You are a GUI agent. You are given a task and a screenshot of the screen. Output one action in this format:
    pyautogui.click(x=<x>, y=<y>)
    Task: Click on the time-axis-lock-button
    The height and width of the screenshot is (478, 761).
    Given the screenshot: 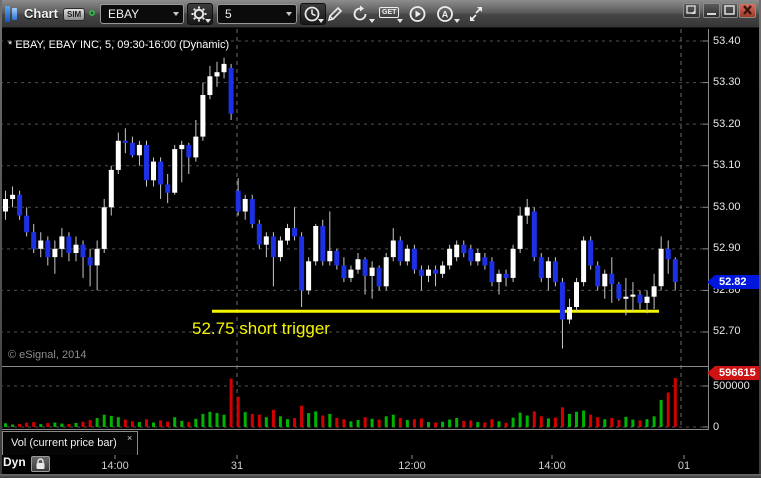 What is the action you would take?
    pyautogui.click(x=40, y=464)
    